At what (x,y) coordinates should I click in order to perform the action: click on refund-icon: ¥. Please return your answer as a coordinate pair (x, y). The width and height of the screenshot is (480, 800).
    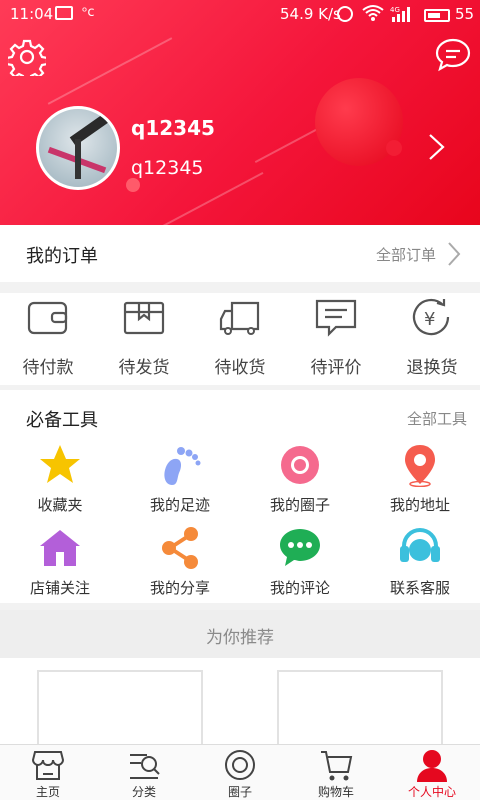
    Looking at the image, I should click on (431, 317).